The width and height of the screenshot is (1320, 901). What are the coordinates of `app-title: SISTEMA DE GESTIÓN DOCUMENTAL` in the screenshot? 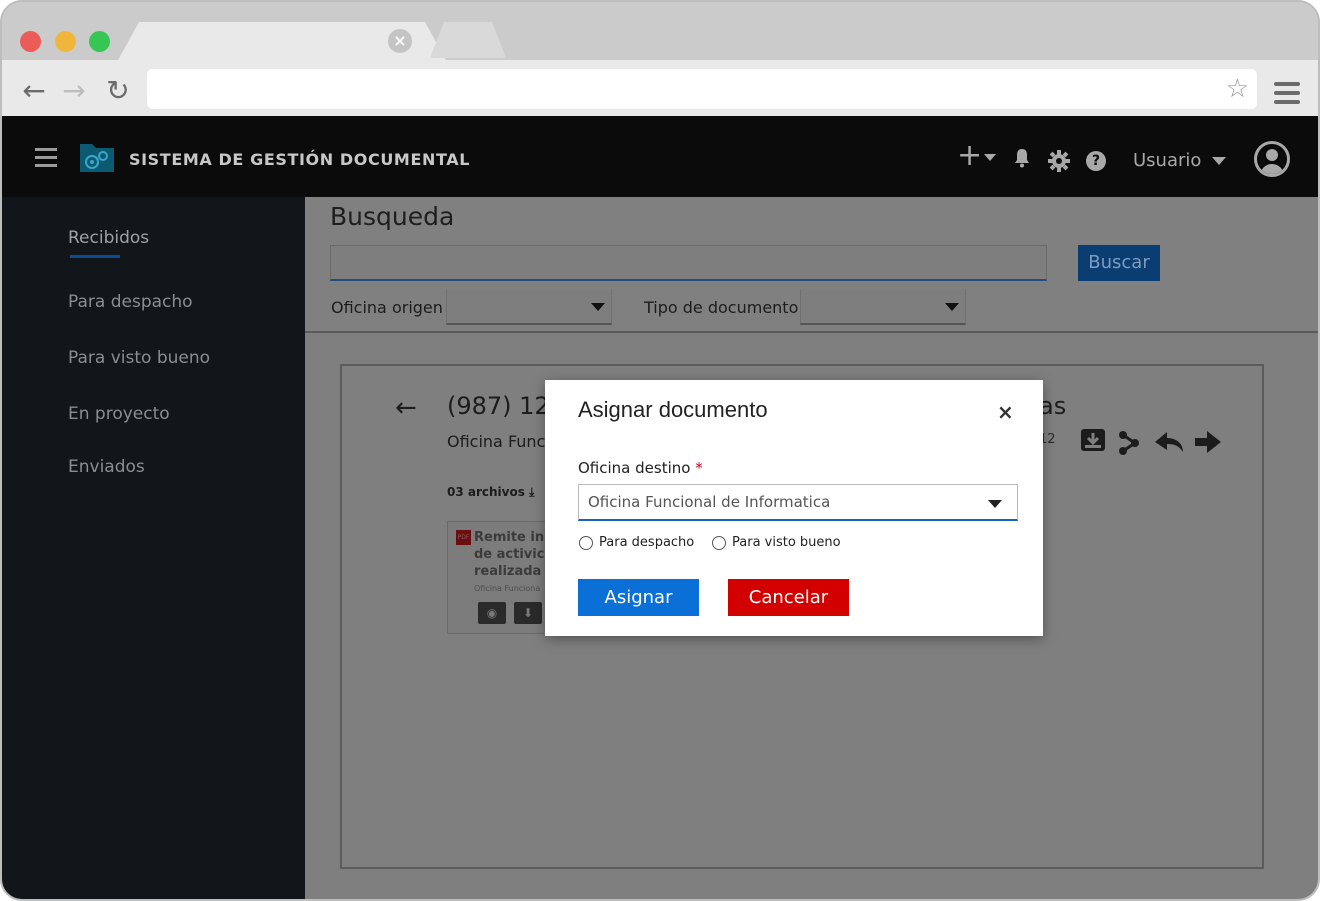 It's located at (300, 159).